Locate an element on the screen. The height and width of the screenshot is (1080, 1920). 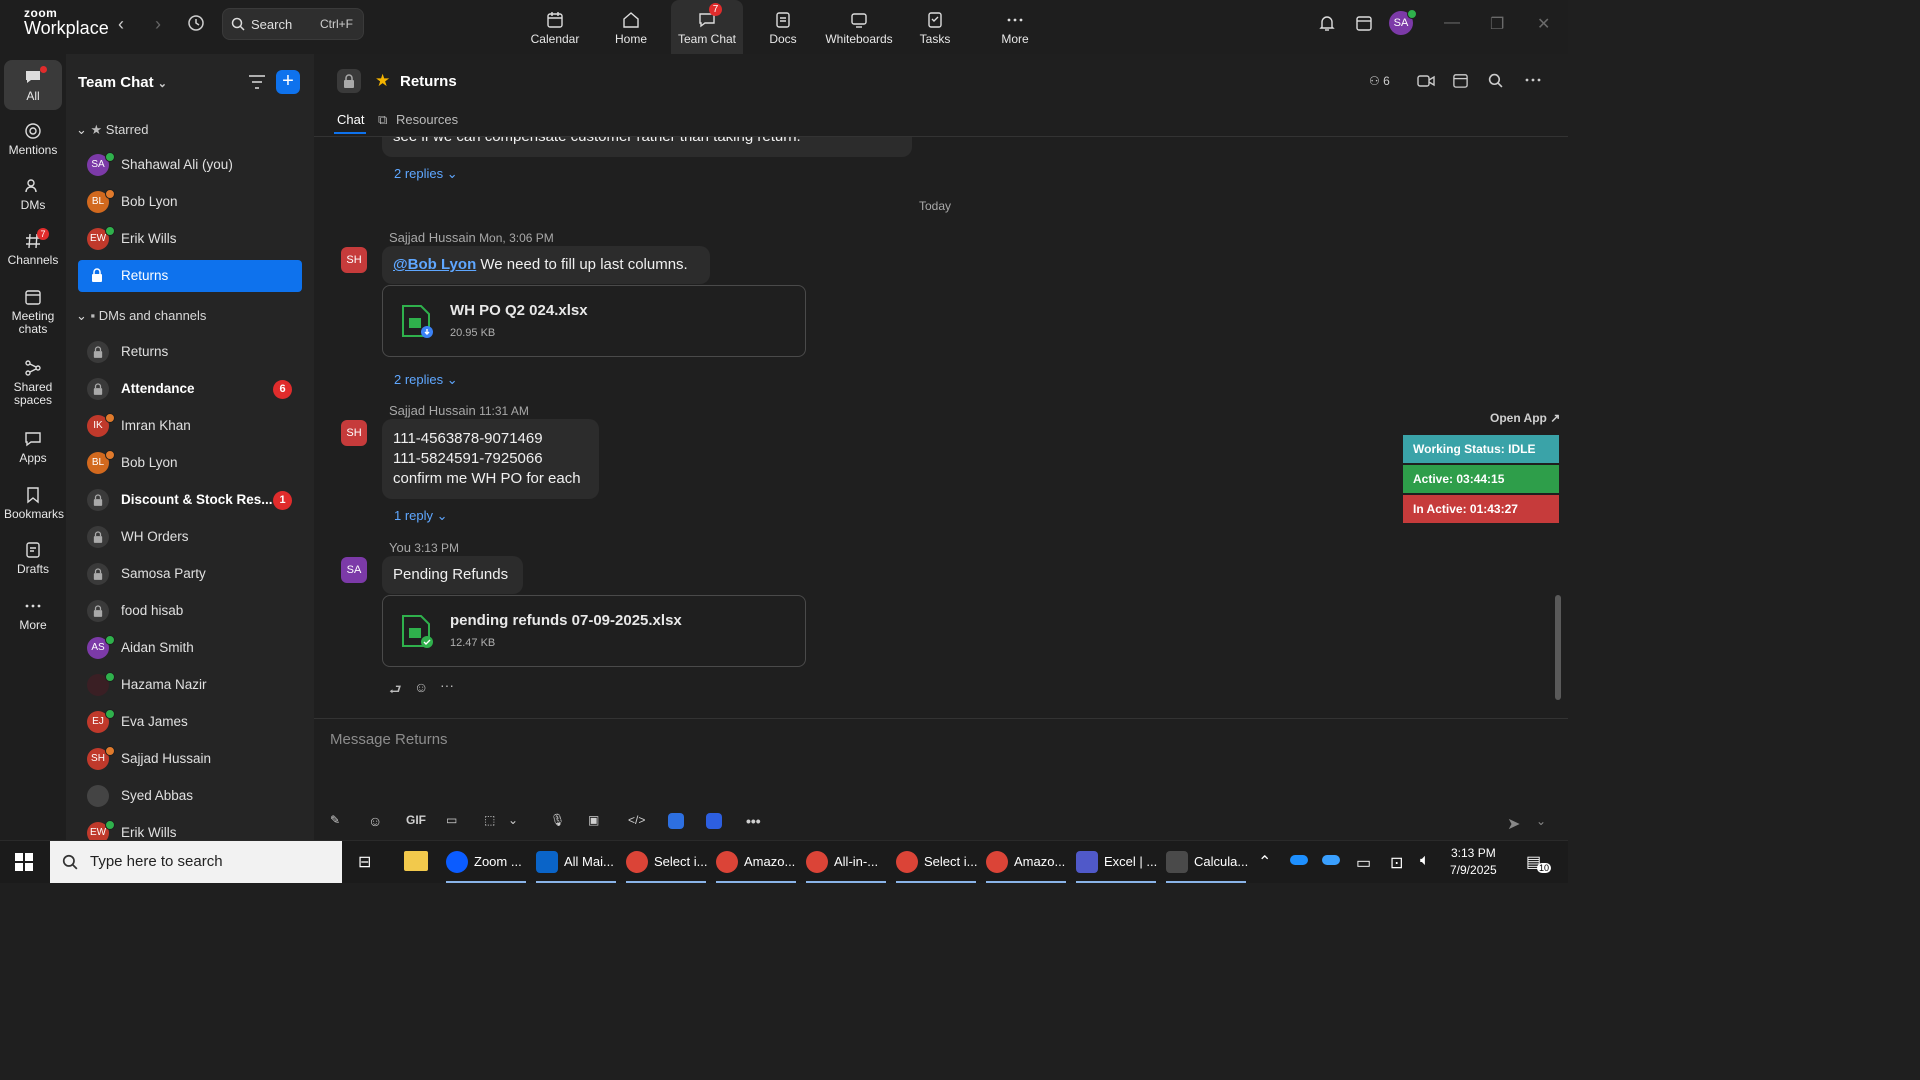
rail-apps: Apps is located at coordinates (33, 447).